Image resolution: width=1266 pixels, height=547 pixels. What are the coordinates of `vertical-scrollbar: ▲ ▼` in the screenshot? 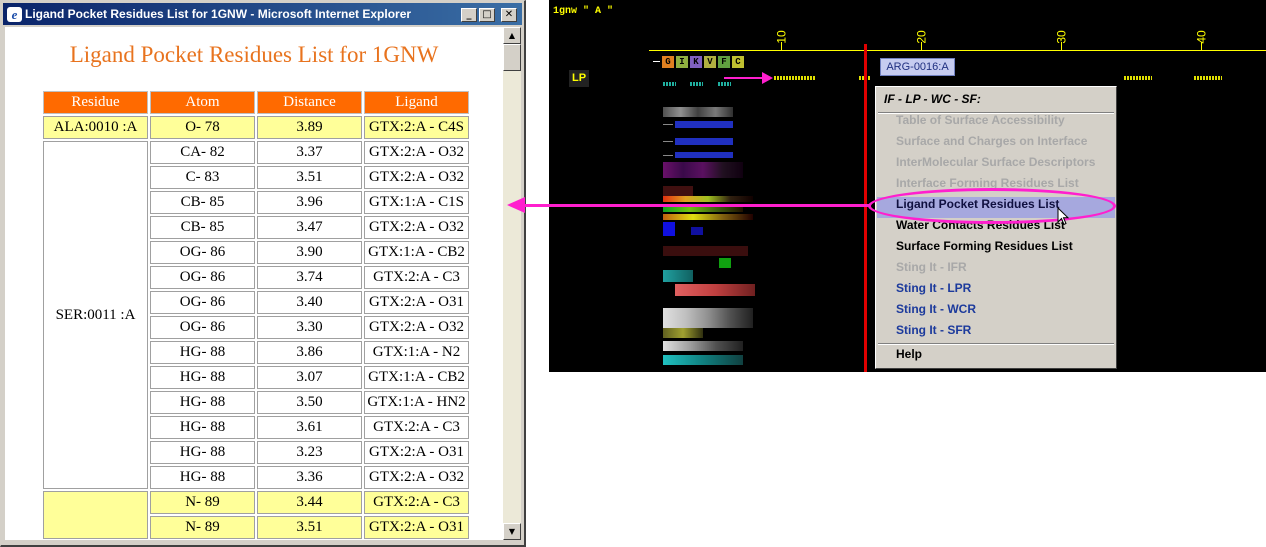 It's located at (512, 283).